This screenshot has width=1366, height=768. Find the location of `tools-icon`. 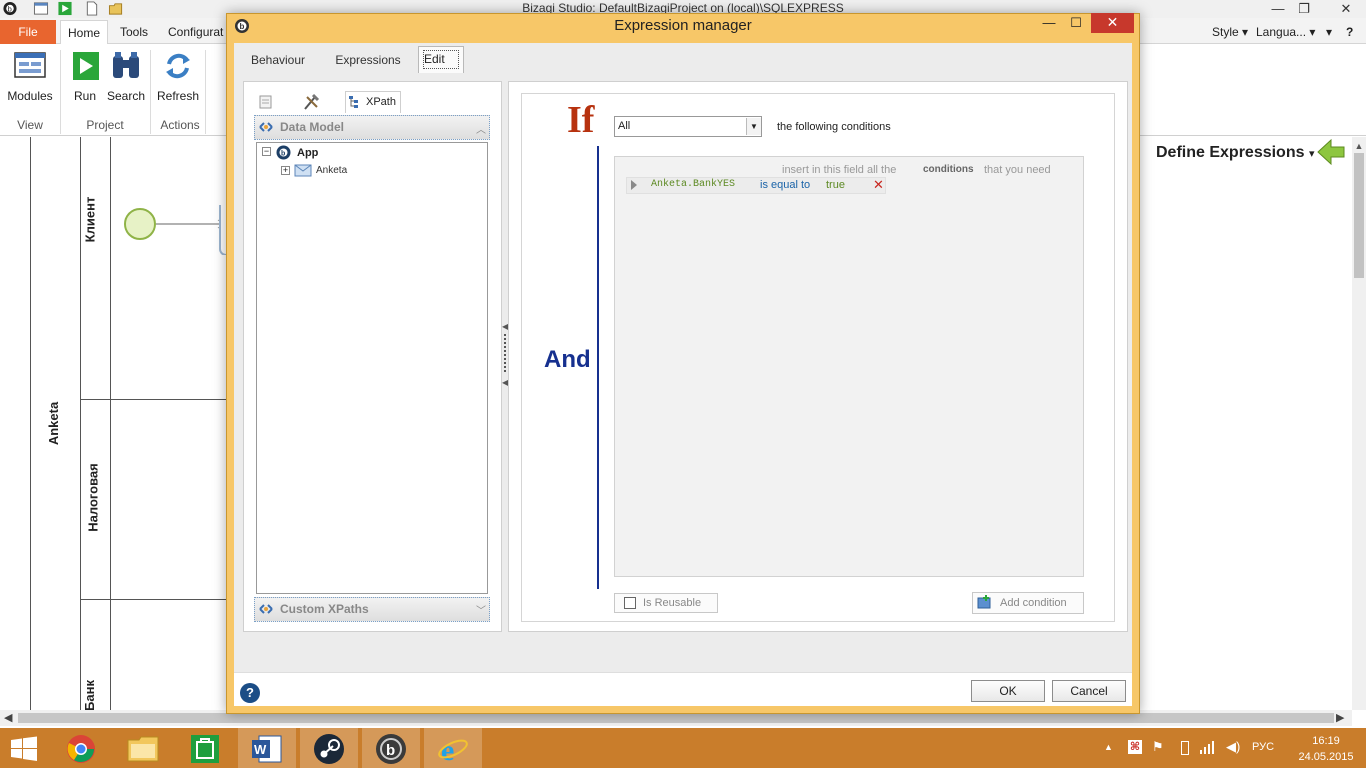

tools-icon is located at coordinates (311, 102).